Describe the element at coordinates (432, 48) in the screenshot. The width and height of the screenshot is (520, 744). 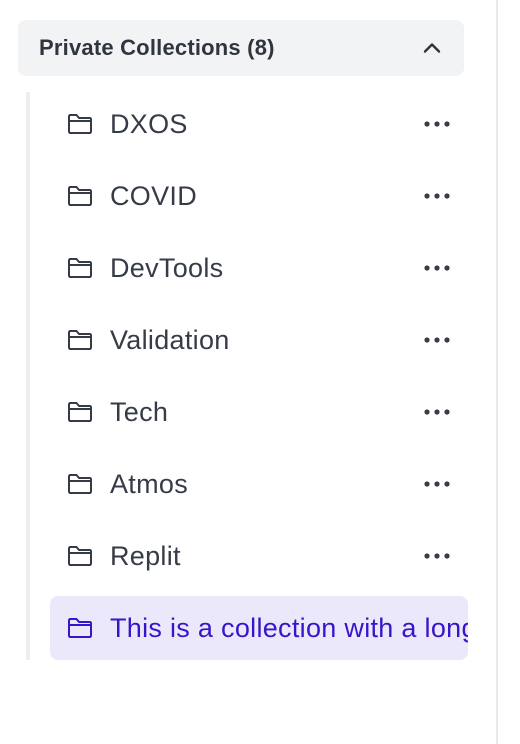
I see `chevron-up-icon` at that location.